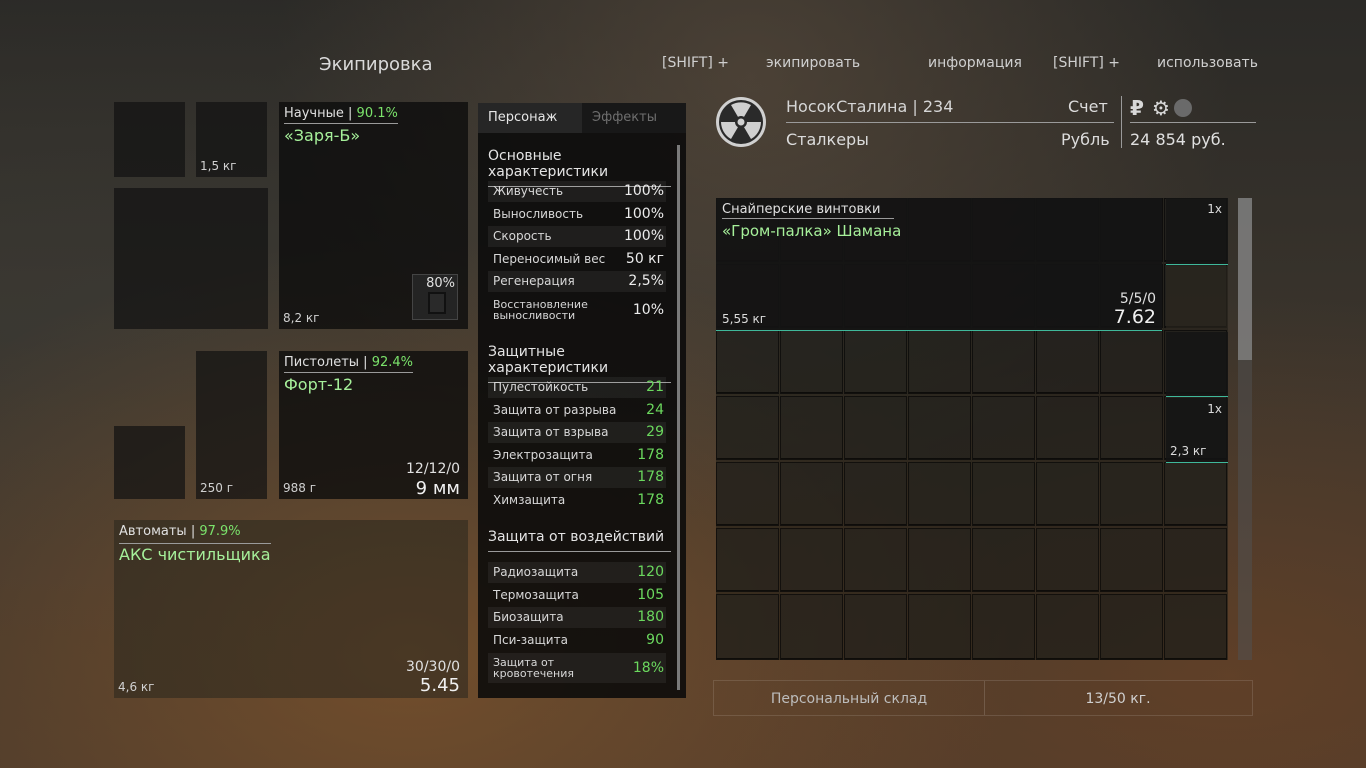  Describe the element at coordinates (439, 685) in the screenshot. I see `rifle-caliber: 5.45` at that location.